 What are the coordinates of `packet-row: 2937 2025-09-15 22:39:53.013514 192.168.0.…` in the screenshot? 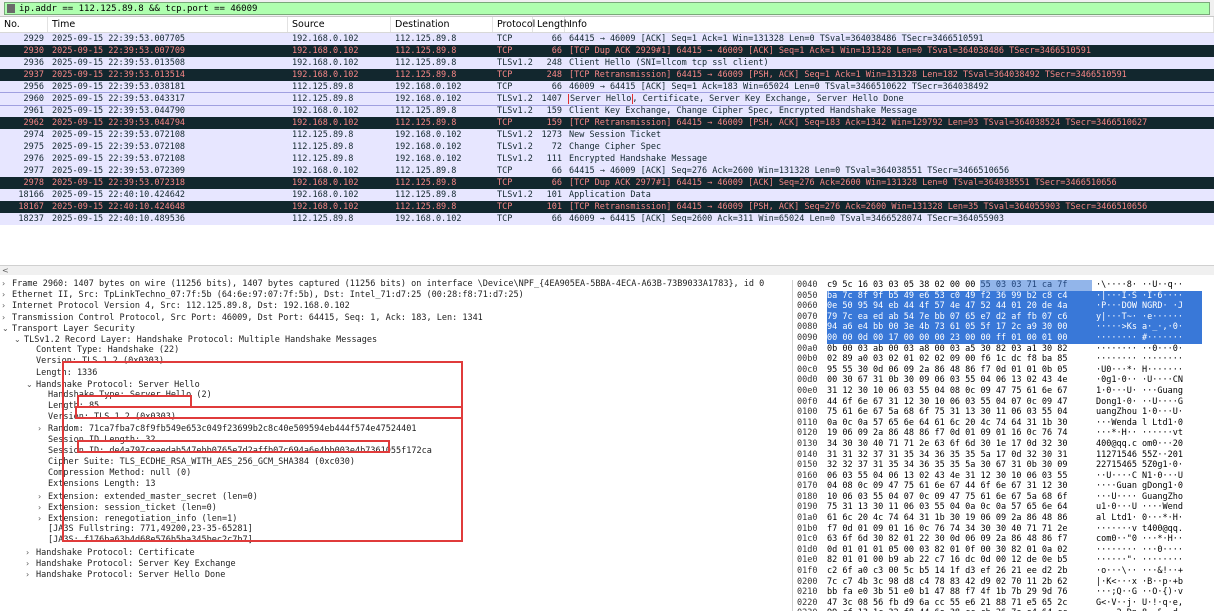 It's located at (607, 75).